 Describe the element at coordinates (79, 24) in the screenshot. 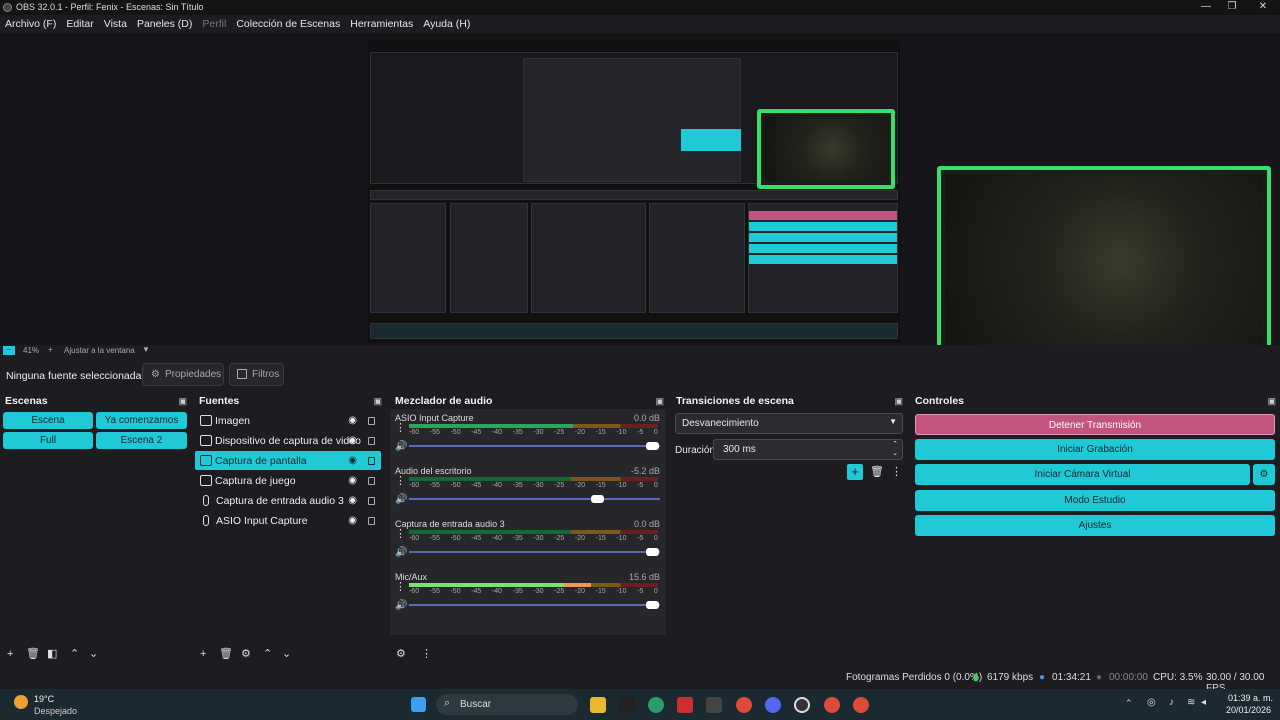

I see `menu-editar: Editar` at that location.